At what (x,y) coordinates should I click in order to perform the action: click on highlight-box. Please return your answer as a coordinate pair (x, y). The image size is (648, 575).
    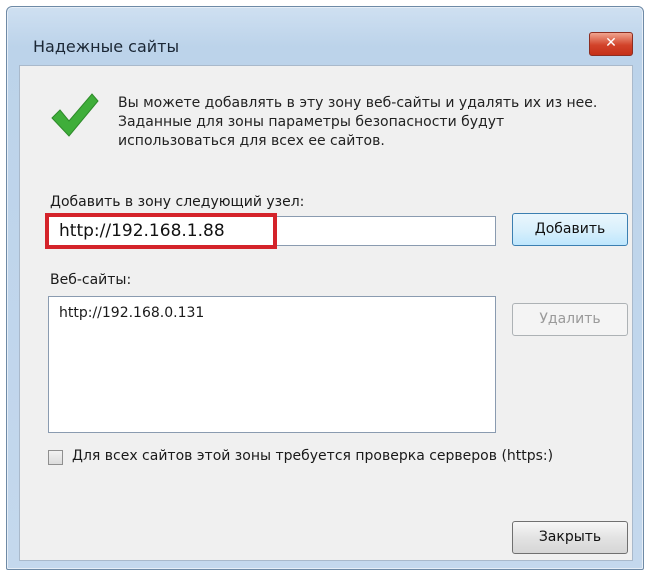
    Looking at the image, I should click on (161, 231).